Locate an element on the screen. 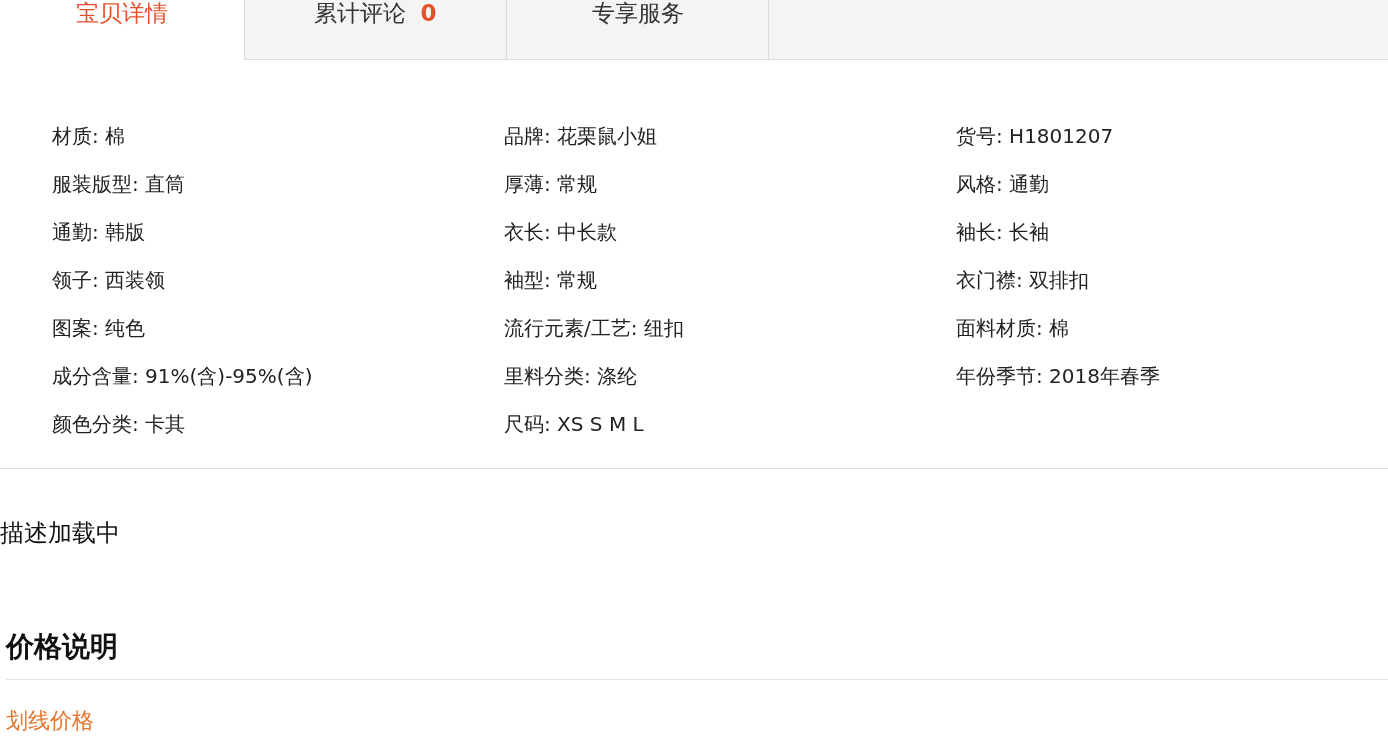  attribute-text: 衣门襟: 双排扣 is located at coordinates (1023, 280).